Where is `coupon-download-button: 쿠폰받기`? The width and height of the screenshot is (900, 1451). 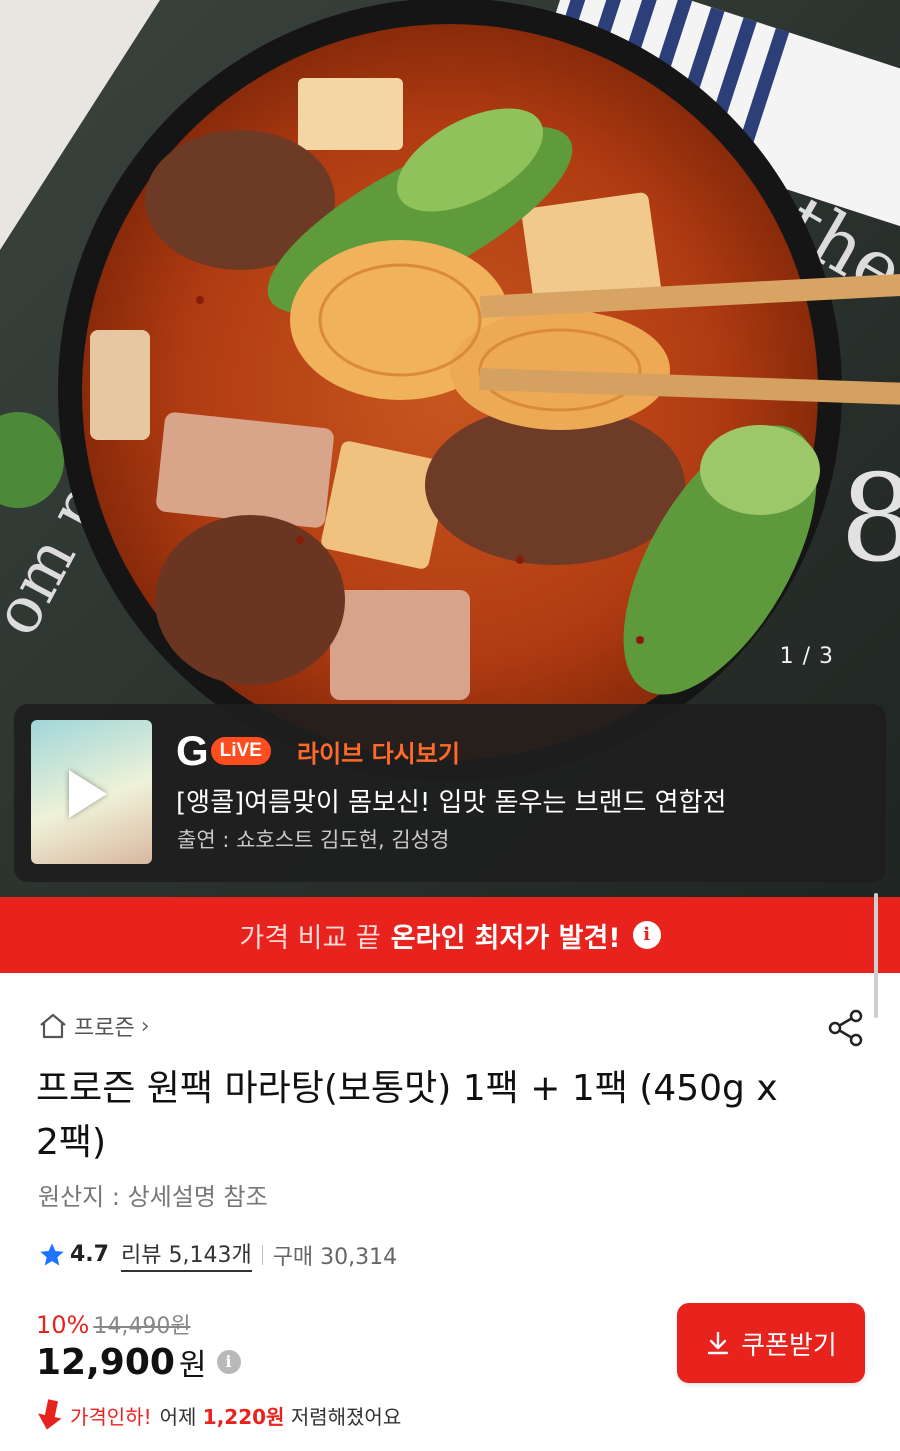 coupon-download-button: 쿠폰받기 is located at coordinates (771, 1343).